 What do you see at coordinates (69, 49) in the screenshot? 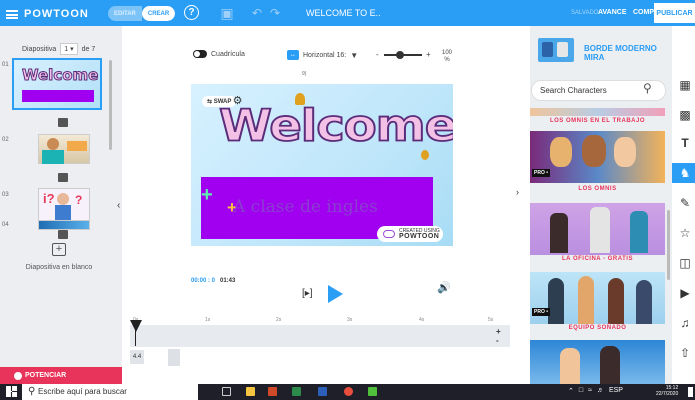
I see `slide-select: 1 ▾` at bounding box center [69, 49].